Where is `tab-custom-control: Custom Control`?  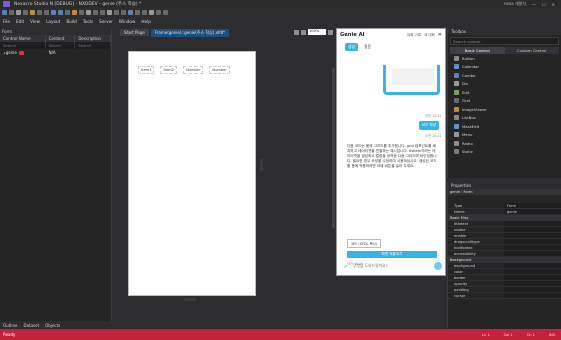
tab-custom-control: Custom Control is located at coordinates (531, 50).